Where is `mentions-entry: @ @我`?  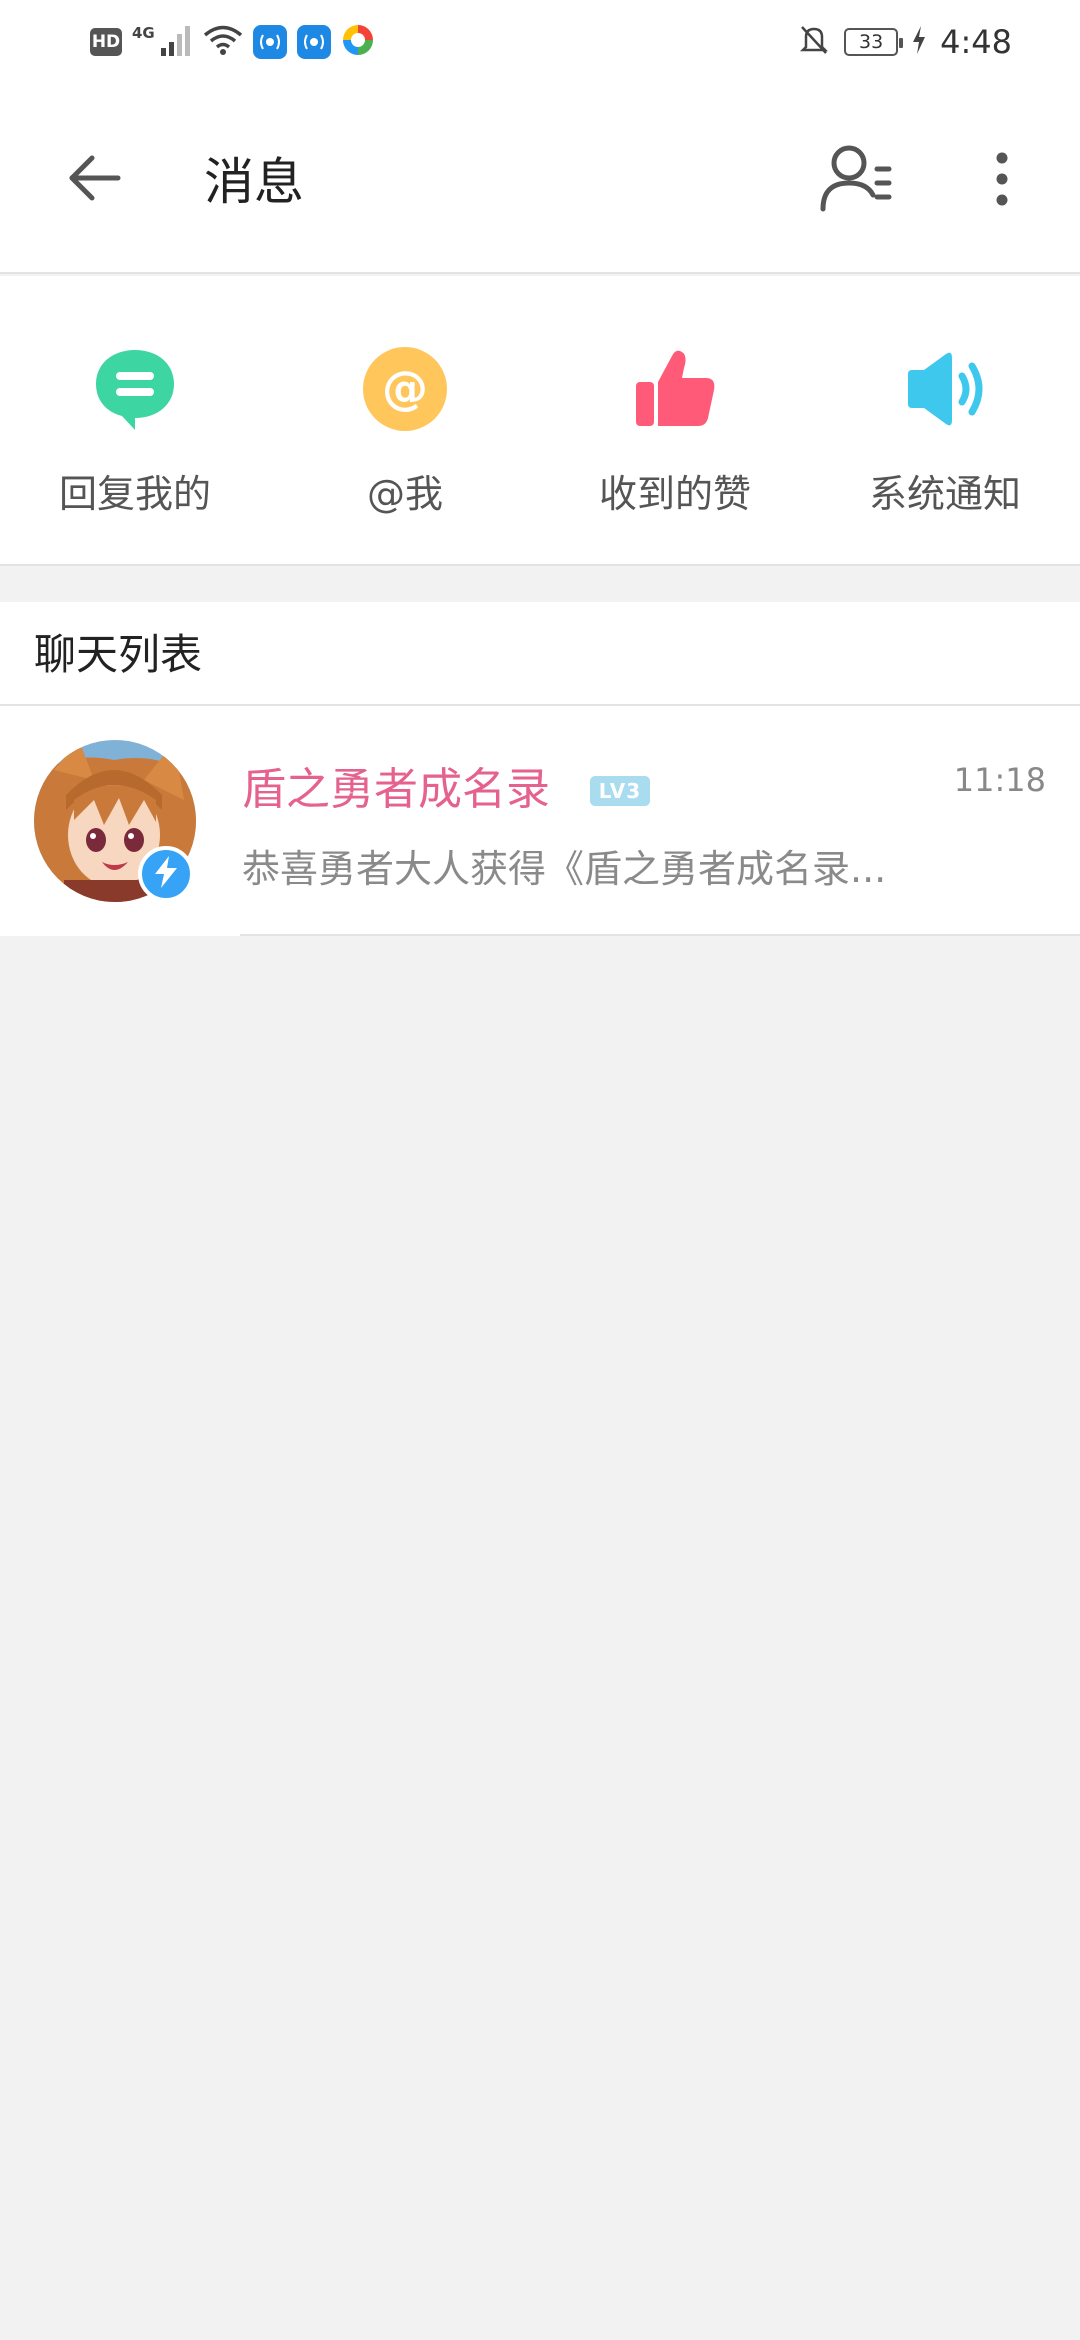 mentions-entry: @ @我 is located at coordinates (405, 421).